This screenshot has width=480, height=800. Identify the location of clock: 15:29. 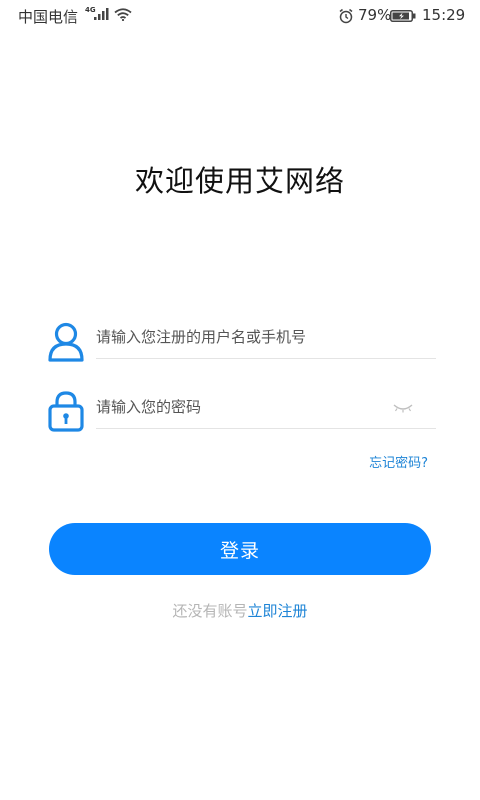
(444, 15).